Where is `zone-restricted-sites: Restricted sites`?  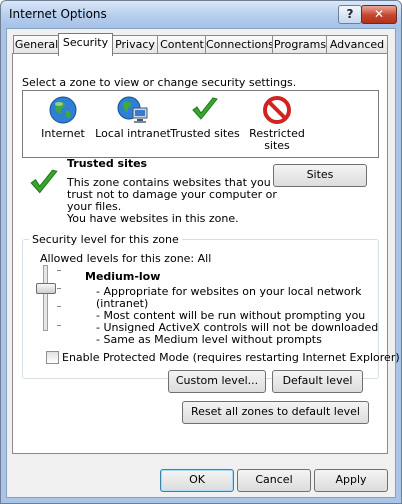 zone-restricted-sites: Restricted sites is located at coordinates (277, 124).